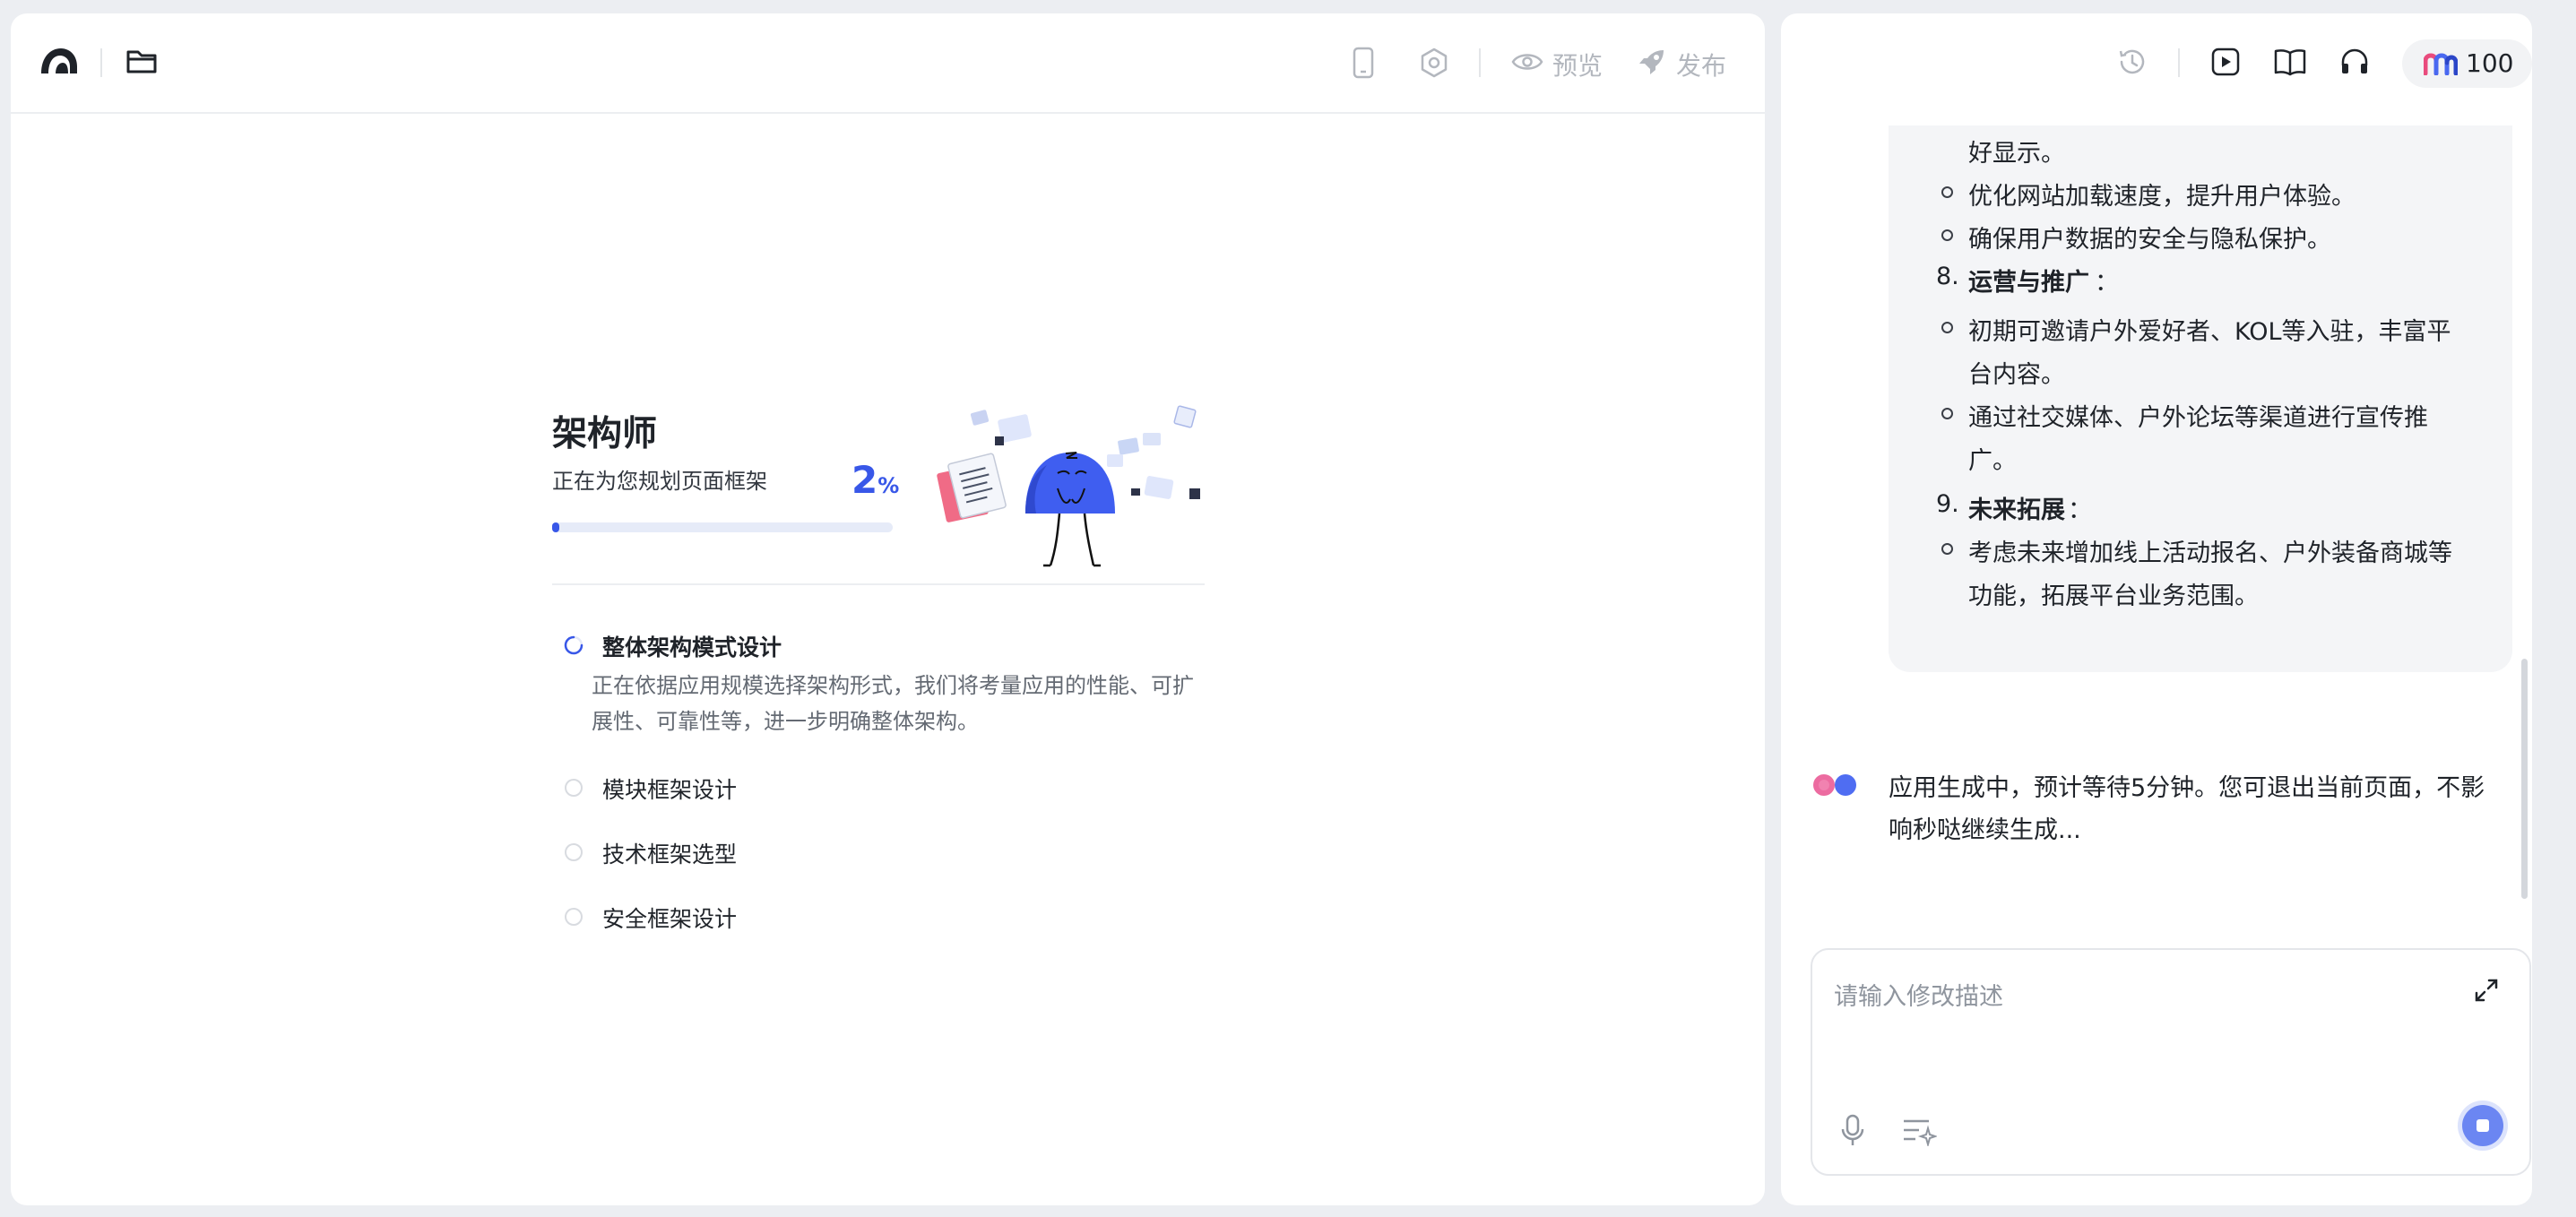  Describe the element at coordinates (2113, 596) in the screenshot. I see `list-item: 功能，拓展平台业务范围。` at that location.